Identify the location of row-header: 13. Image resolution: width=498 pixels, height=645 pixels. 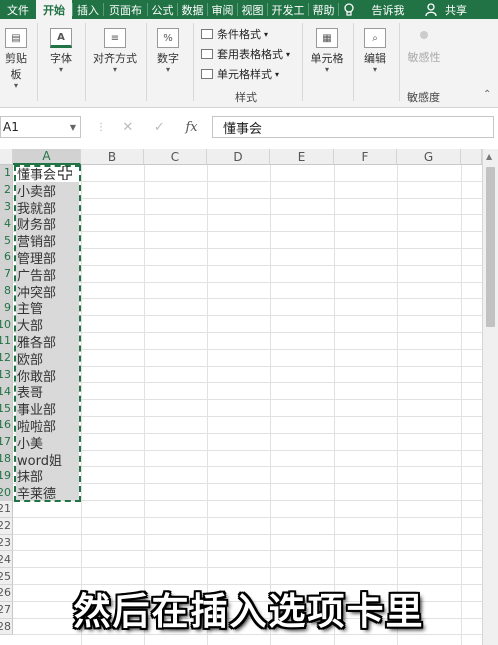
(6, 375).